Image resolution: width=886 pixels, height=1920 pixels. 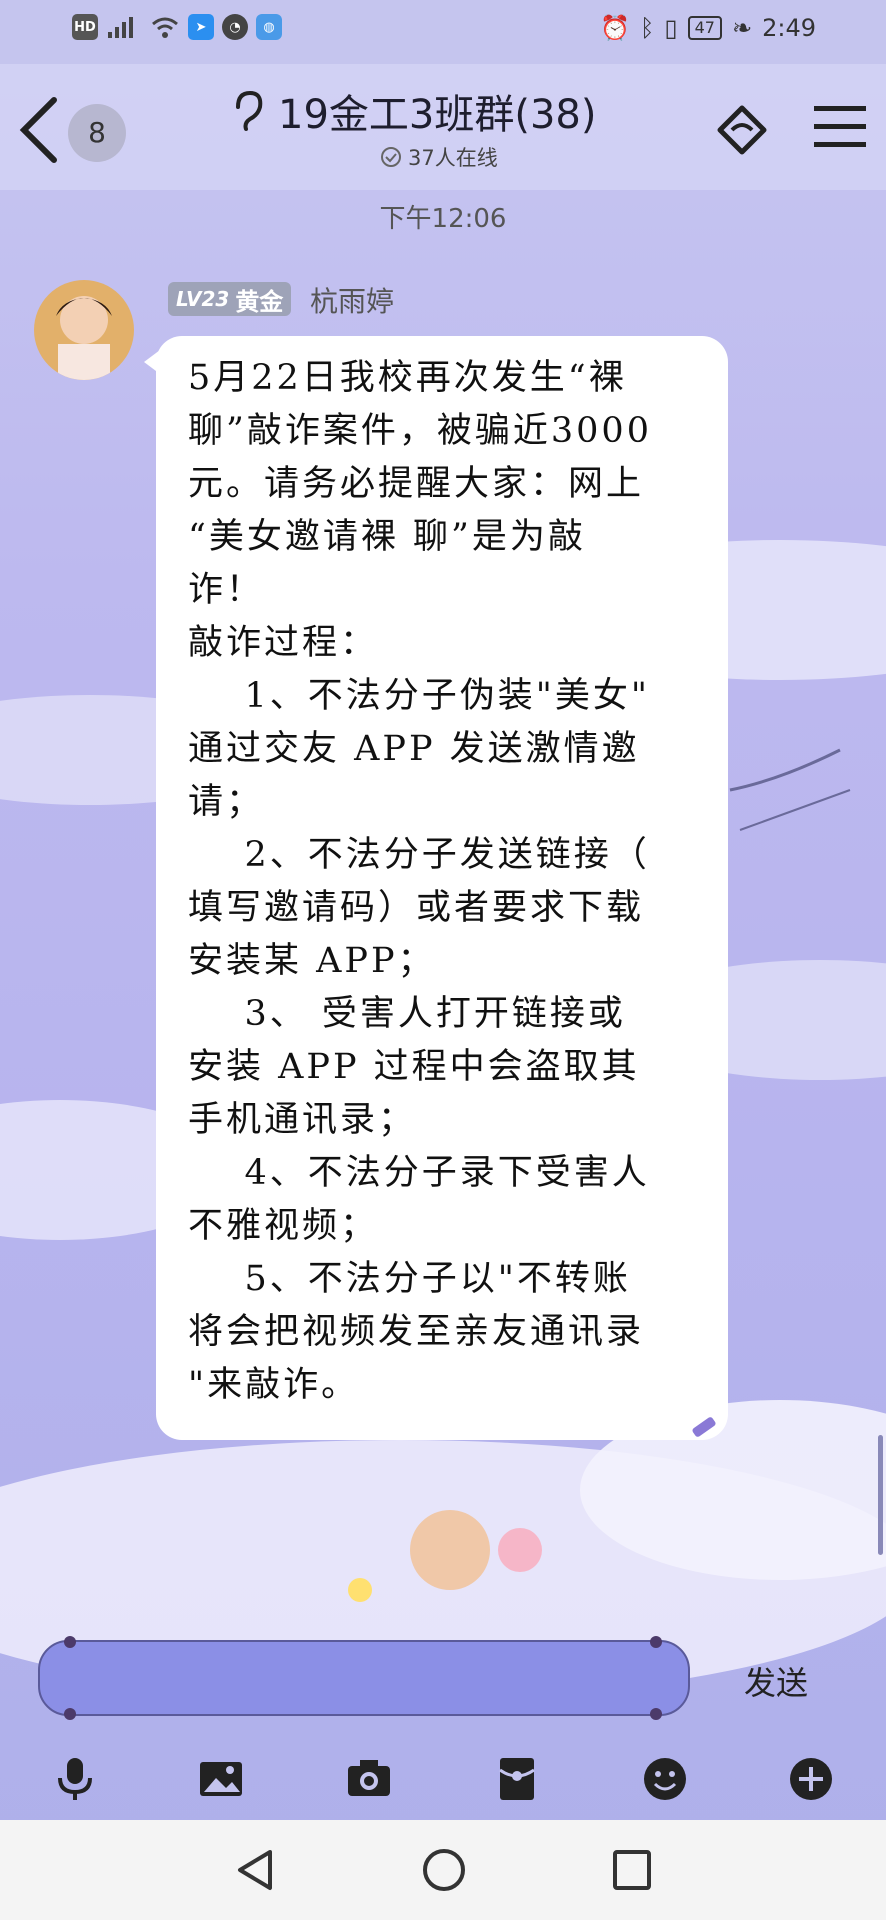 I want to click on image-icon, so click(x=221, y=1779).